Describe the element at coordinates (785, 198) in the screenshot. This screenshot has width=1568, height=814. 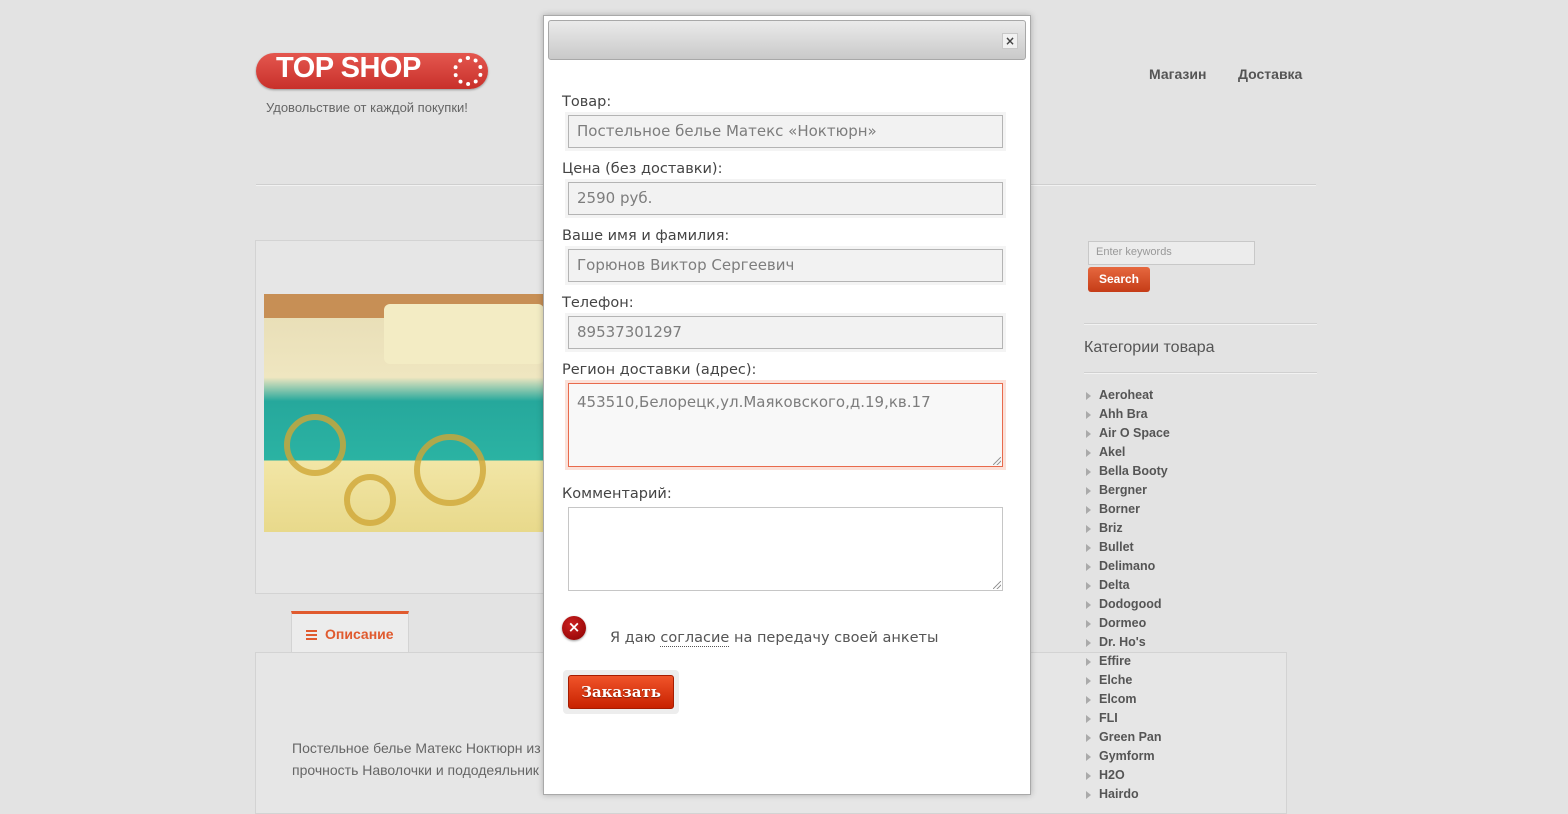
I see `price-field: 2590 руб.` at that location.